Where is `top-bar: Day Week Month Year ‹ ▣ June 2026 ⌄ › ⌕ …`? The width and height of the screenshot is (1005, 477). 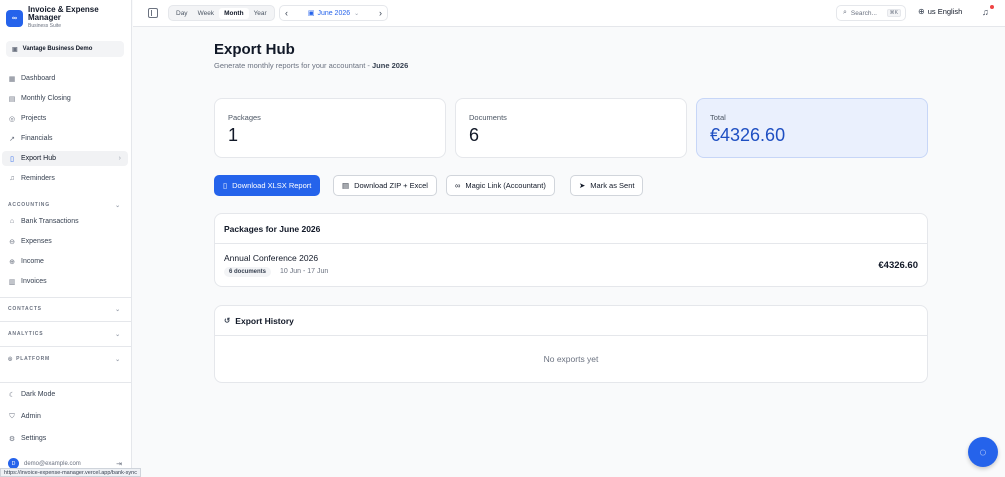 top-bar: Day Week Month Year ‹ ▣ June 2026 ⌄ › ⌕ … is located at coordinates (569, 13).